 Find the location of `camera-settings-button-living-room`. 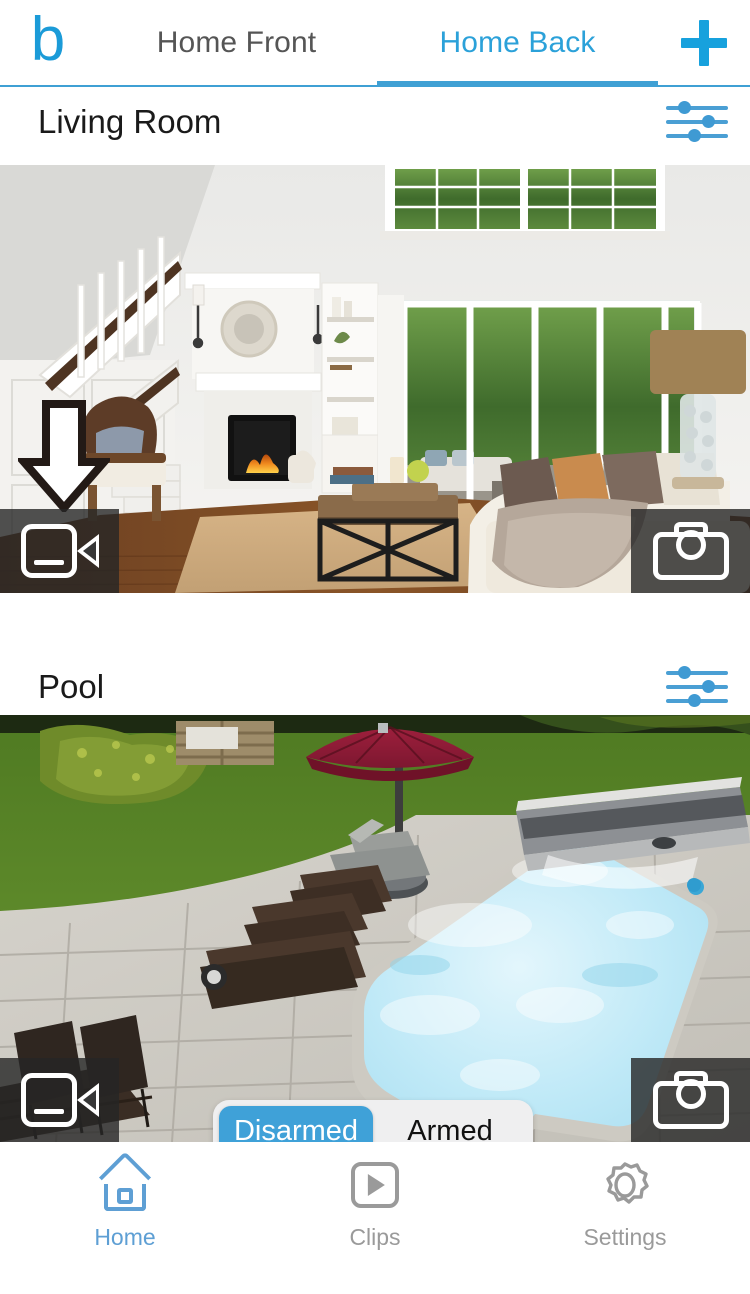

camera-settings-button-living-room is located at coordinates (697, 122).